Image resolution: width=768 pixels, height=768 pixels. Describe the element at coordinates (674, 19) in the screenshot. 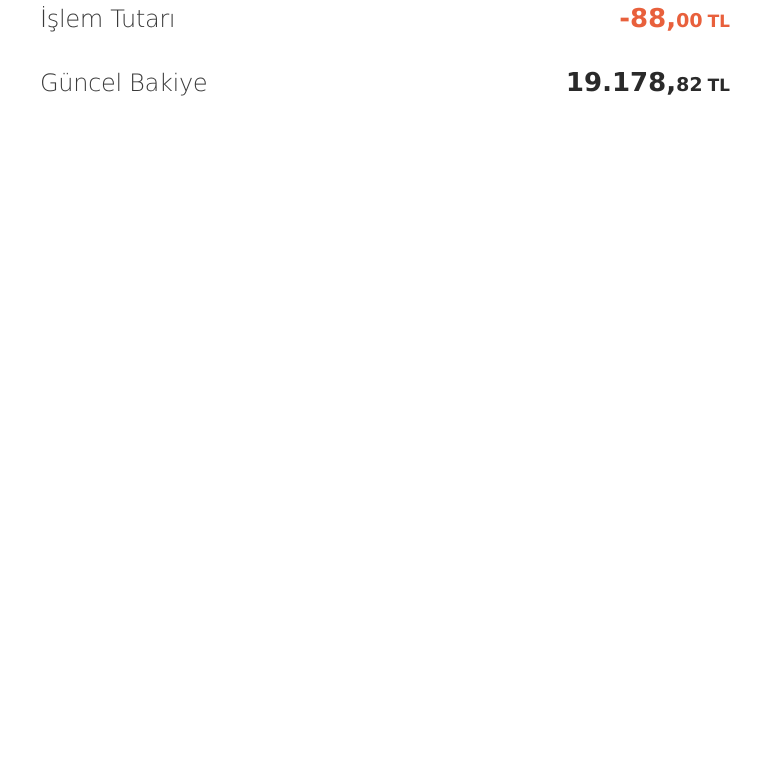

I see `amount-value: -88,00 TL` at that location.